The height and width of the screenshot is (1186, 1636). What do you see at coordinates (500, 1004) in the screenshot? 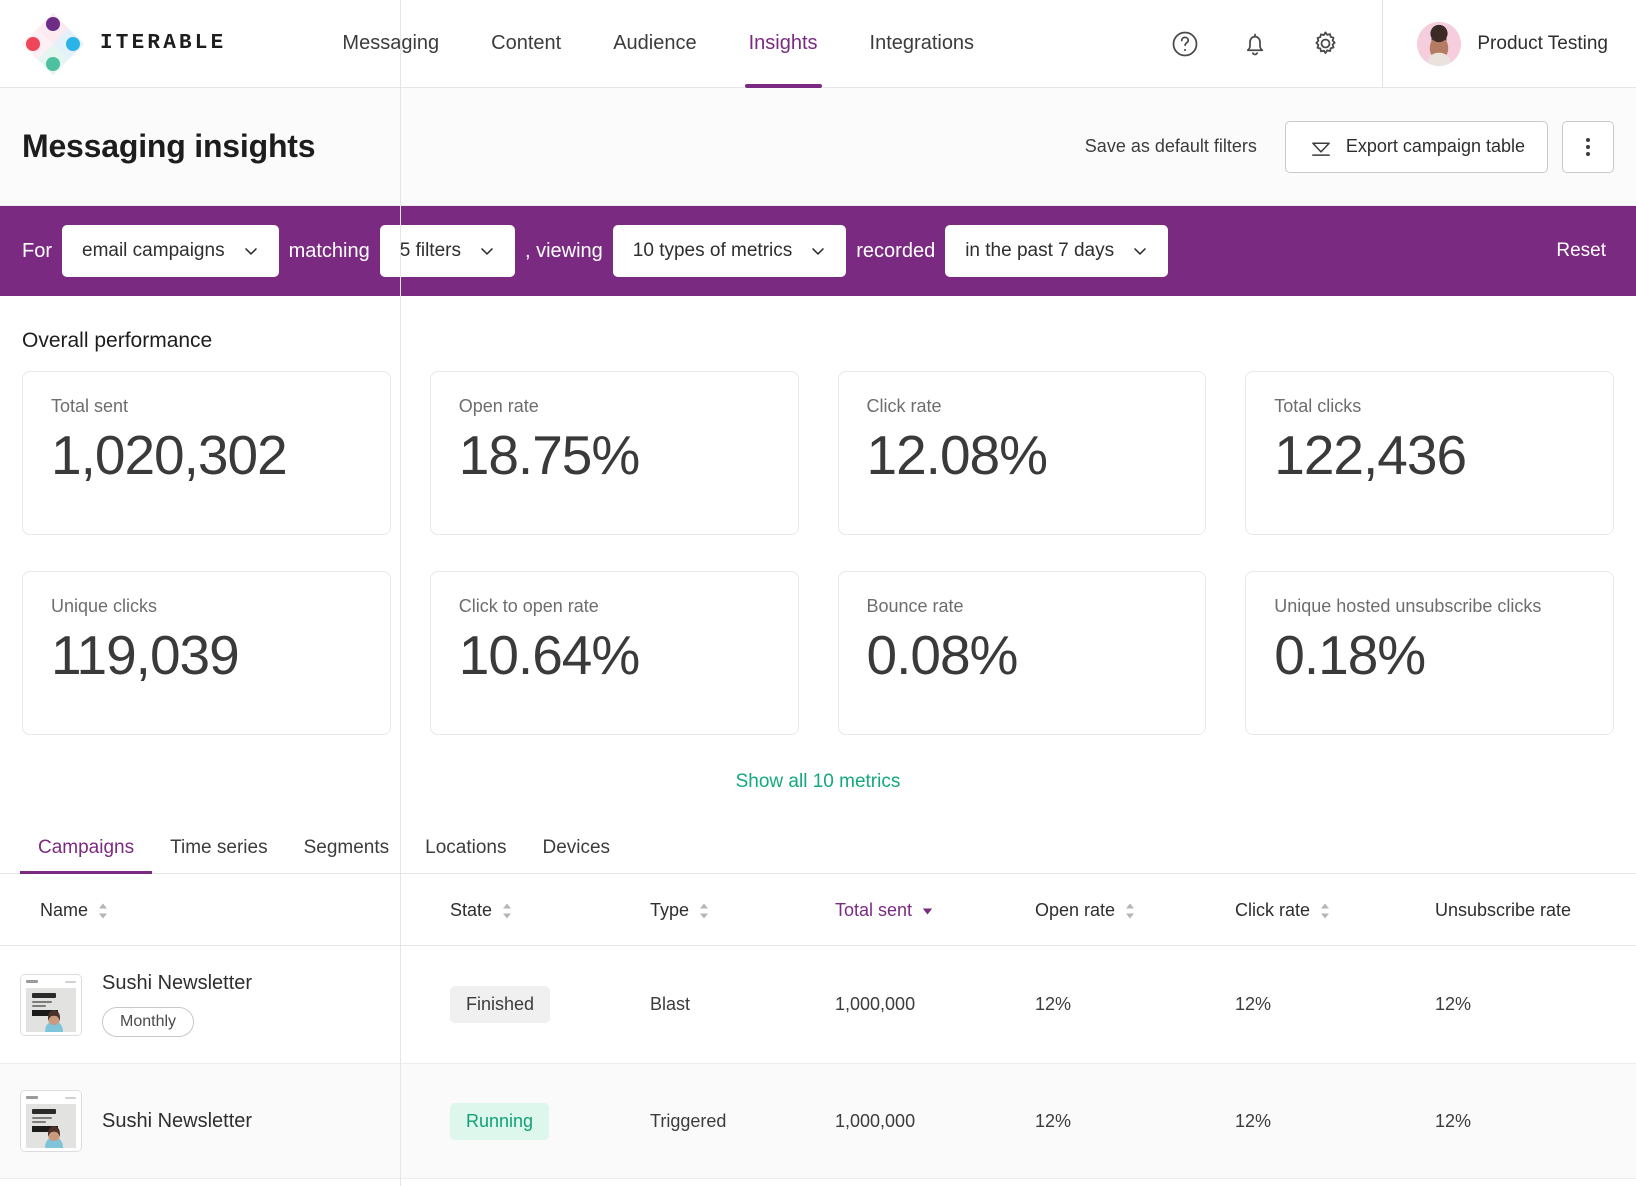
I see `status-badge: Finished` at bounding box center [500, 1004].